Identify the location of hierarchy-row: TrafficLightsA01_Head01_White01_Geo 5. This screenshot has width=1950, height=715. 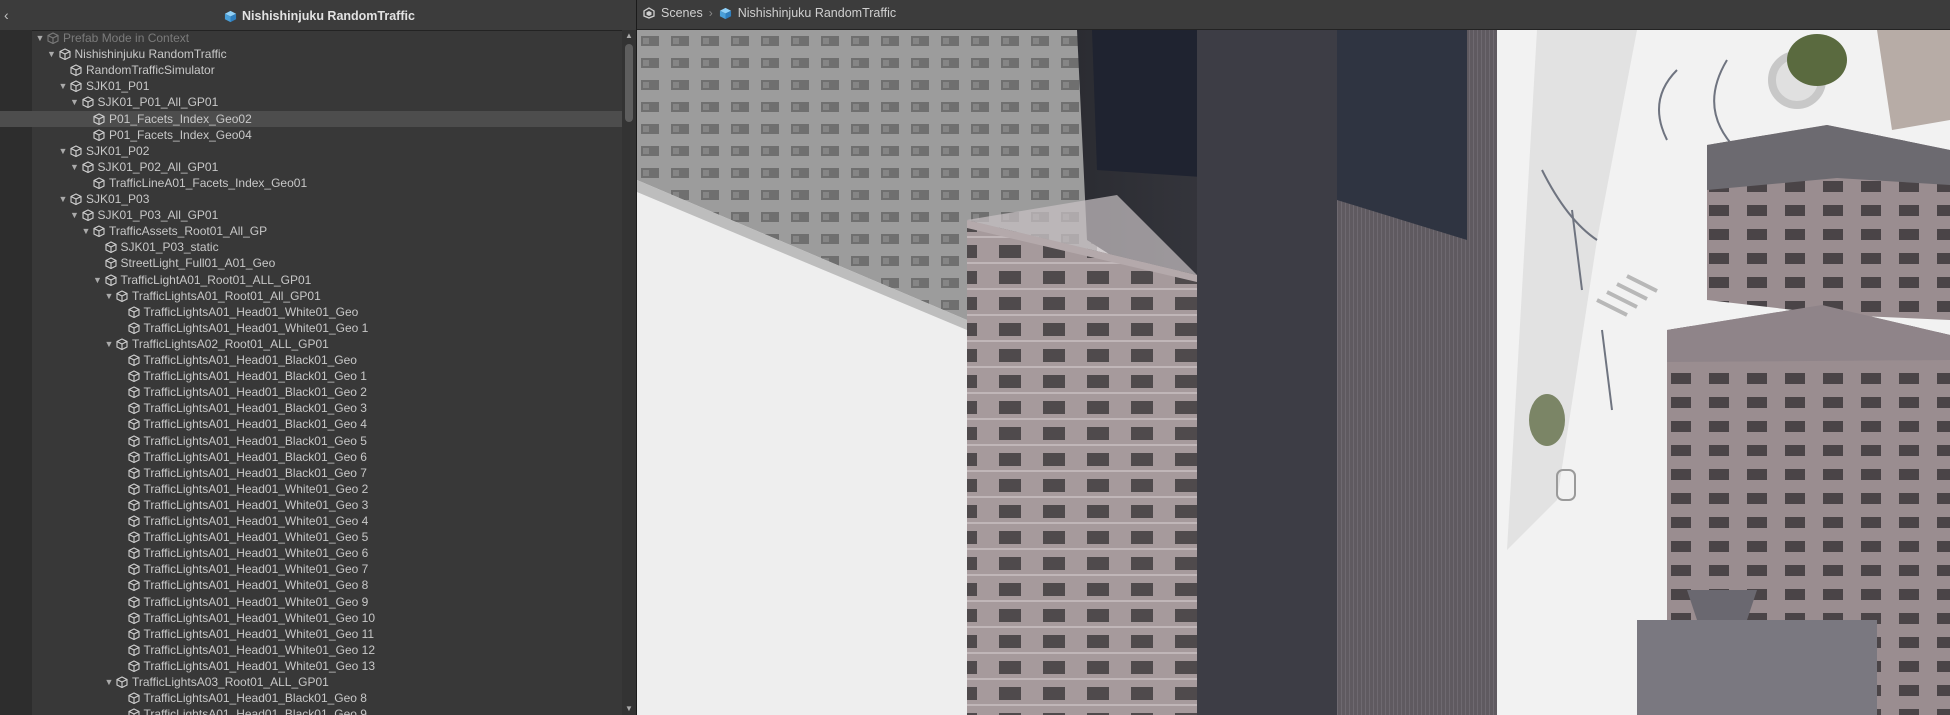
(311, 537).